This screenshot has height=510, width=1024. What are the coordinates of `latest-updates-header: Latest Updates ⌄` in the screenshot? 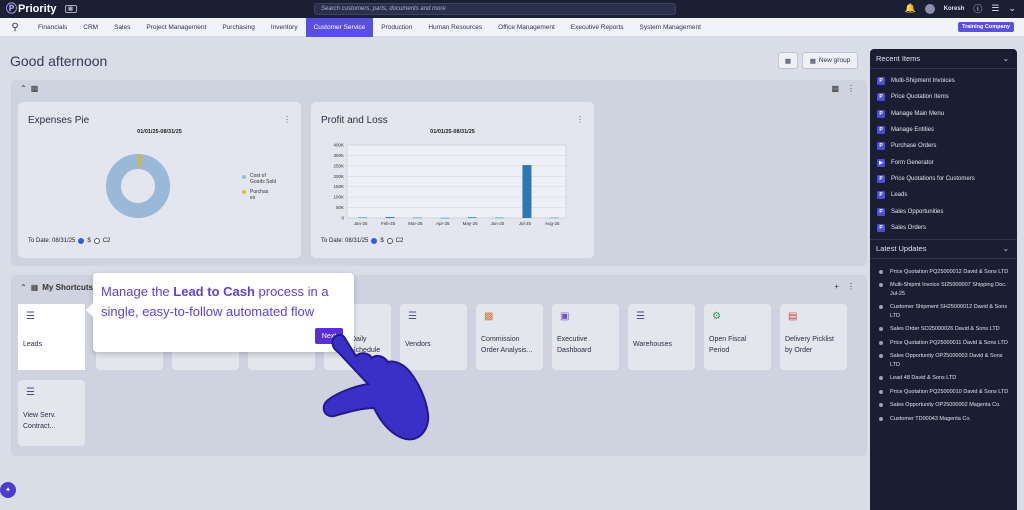 It's located at (943, 248).